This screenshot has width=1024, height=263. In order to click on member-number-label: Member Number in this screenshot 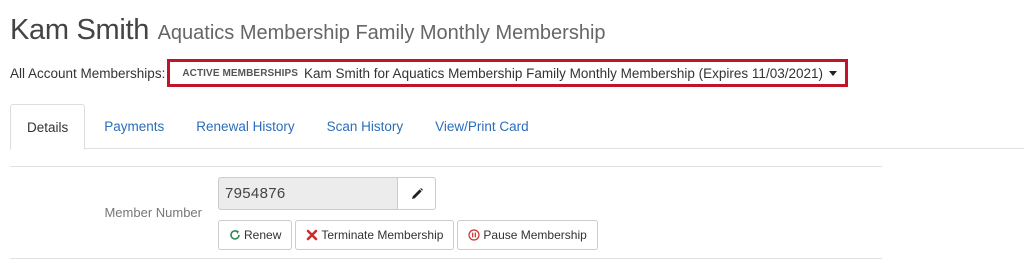, I will do `click(153, 212)`.